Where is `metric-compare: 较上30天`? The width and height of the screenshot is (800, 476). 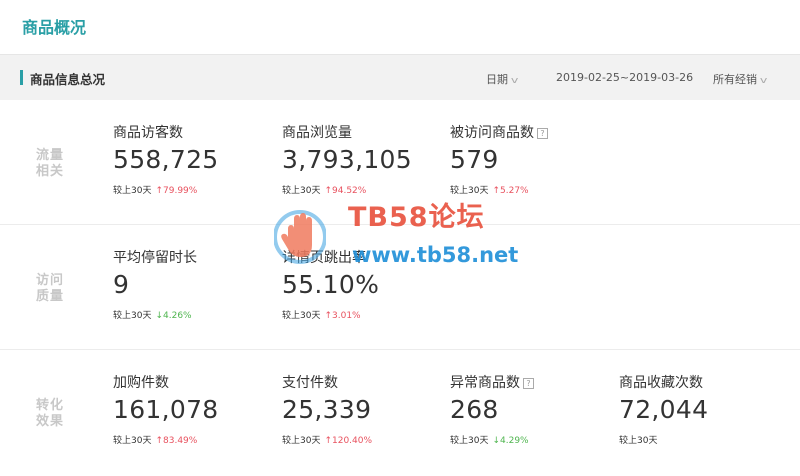
metric-compare: 较上30天 is located at coordinates (699, 439).